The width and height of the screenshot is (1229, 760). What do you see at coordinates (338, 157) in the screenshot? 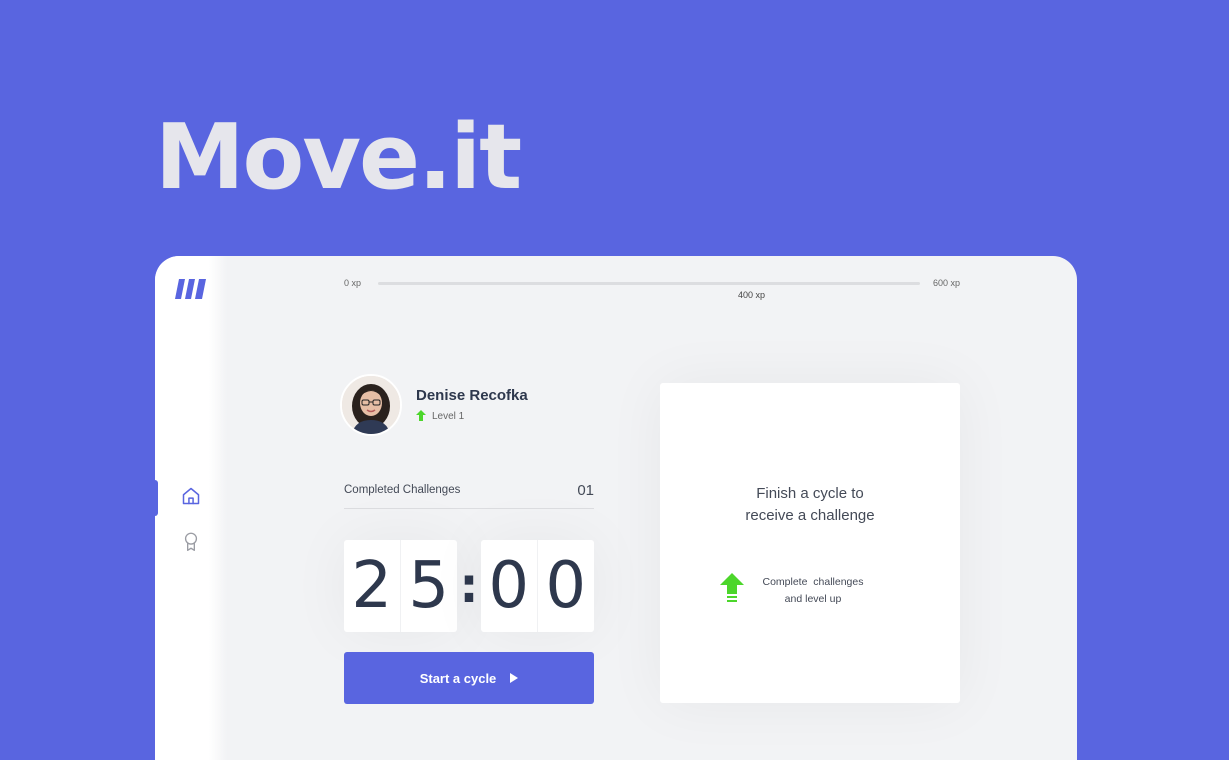
I see `hero-title: Move.it` at bounding box center [338, 157].